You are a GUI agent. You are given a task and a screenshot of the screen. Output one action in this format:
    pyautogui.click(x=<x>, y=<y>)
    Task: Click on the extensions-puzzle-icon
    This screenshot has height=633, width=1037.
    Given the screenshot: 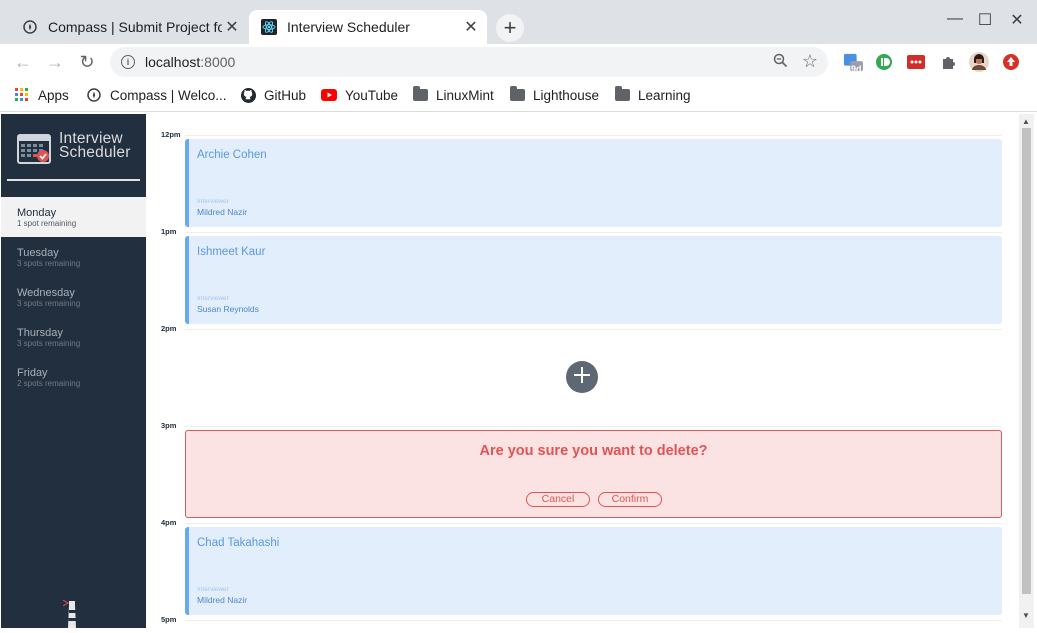 What is the action you would take?
    pyautogui.click(x=948, y=62)
    